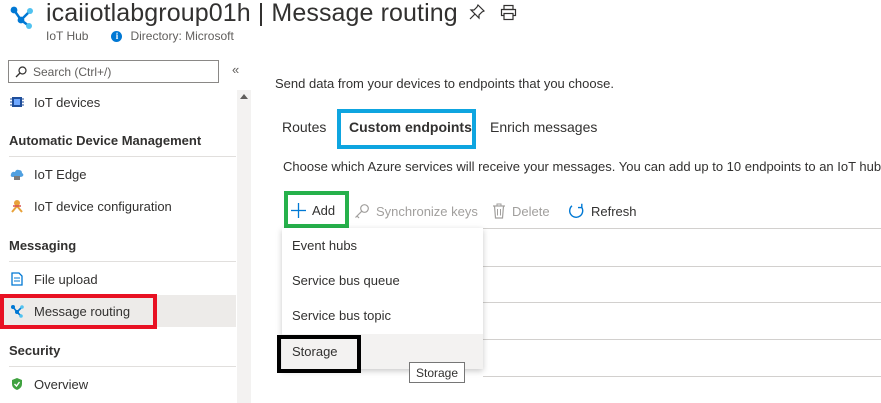 This screenshot has width=881, height=403. Describe the element at coordinates (105, 140) in the screenshot. I see `section-automatic-device-management: Automatic Device Management` at that location.